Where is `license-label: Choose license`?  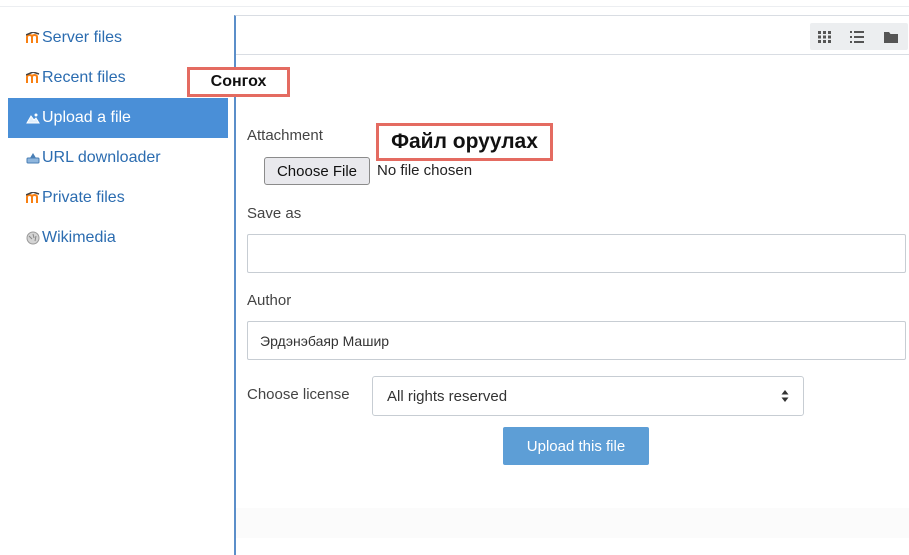
license-label: Choose license is located at coordinates (298, 394).